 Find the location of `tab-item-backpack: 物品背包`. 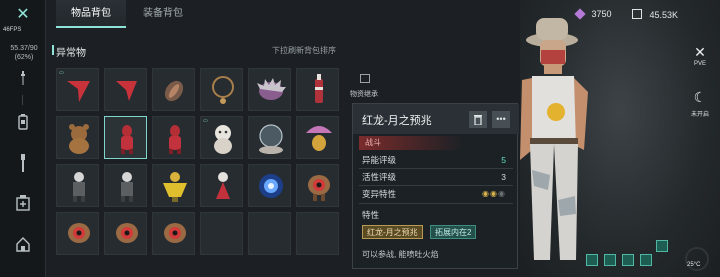

tab-item-backpack: 物品背包 is located at coordinates (91, 14).